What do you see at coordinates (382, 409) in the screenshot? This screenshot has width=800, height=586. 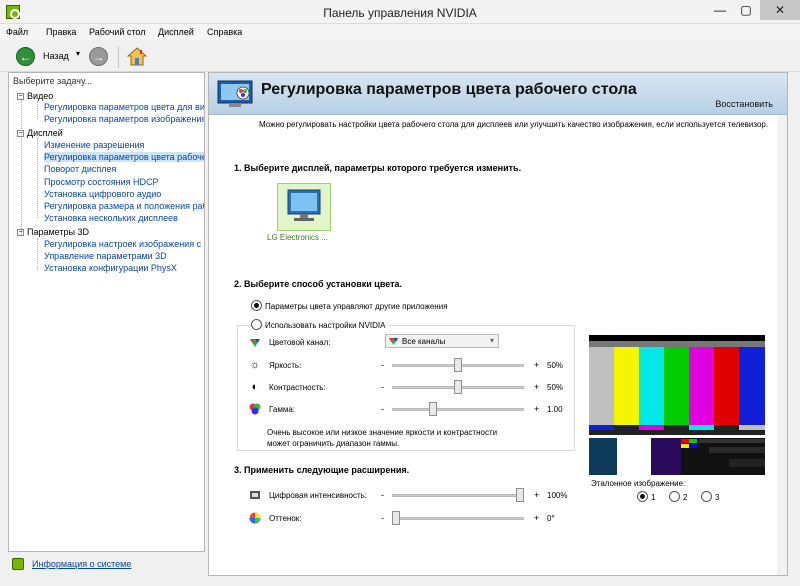 I see `gamma-minus: -` at bounding box center [382, 409].